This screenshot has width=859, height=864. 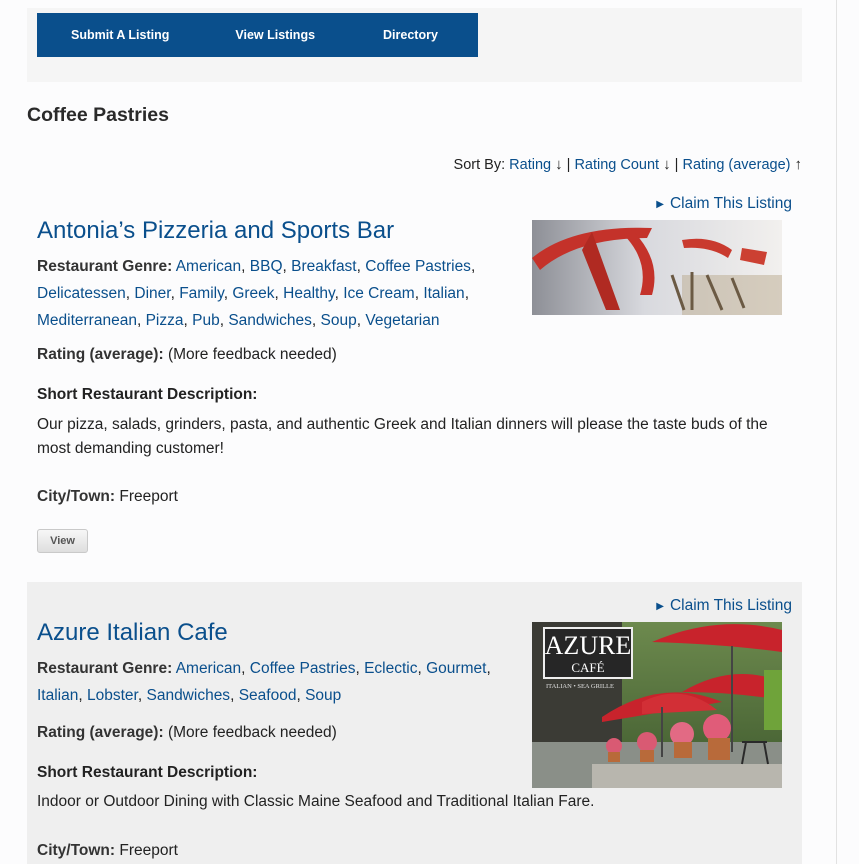 What do you see at coordinates (456, 668) in the screenshot?
I see `genre-link: Gourmet` at bounding box center [456, 668].